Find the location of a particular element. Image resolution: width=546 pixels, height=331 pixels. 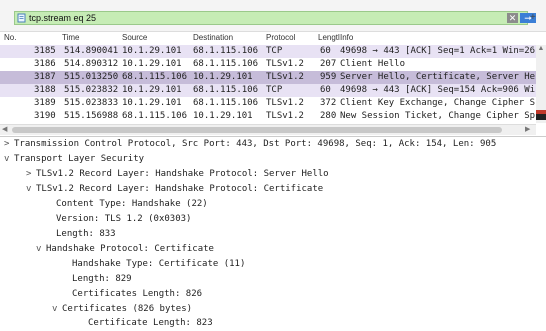

detail-tree-item: v Transport Layer Security is located at coordinates (74, 159).